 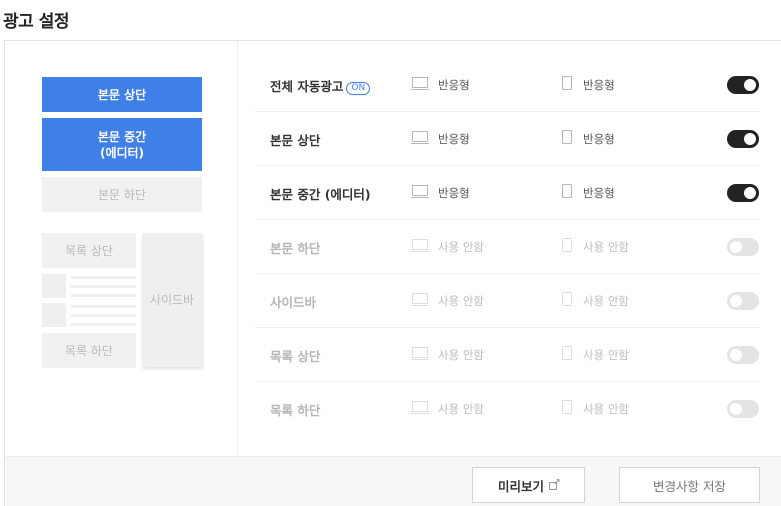 What do you see at coordinates (743, 409) in the screenshot?
I see `list-bottom-toggle` at bounding box center [743, 409].